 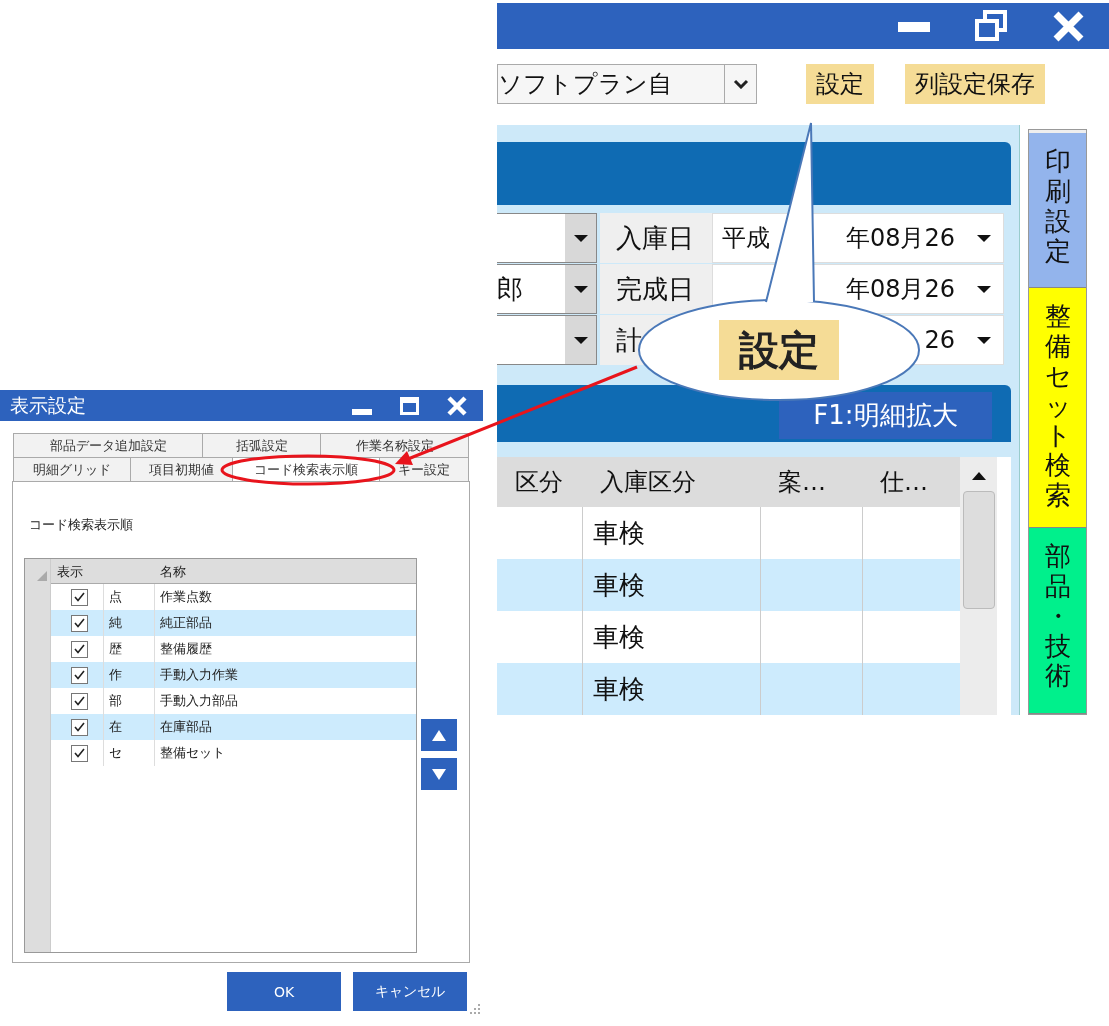 What do you see at coordinates (991, 26) in the screenshot?
I see `restore-icon` at bounding box center [991, 26].